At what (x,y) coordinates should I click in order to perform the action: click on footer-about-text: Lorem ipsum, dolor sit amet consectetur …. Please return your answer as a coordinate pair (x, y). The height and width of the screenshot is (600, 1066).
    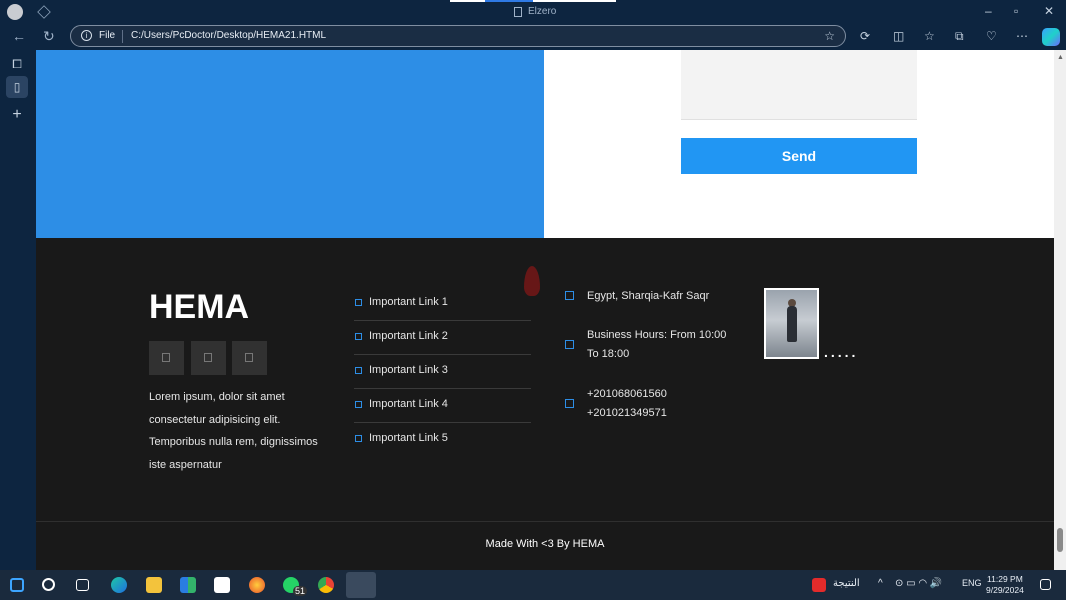
    Looking at the image, I should click on (233, 431).